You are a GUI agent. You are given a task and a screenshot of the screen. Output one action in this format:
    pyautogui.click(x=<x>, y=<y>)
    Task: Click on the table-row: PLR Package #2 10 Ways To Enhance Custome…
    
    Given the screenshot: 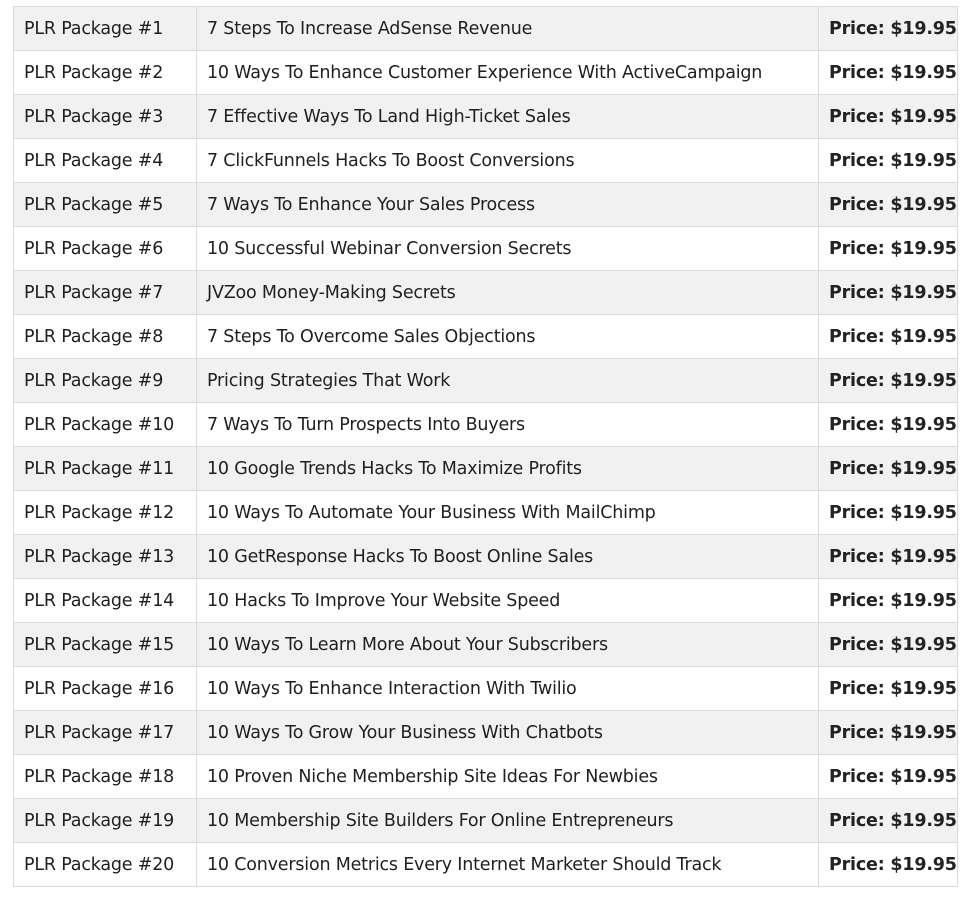 What is the action you would take?
    pyautogui.click(x=485, y=72)
    